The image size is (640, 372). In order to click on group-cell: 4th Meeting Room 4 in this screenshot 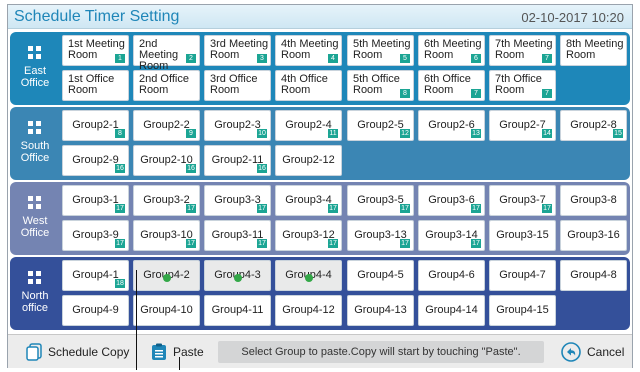, I will do `click(308, 50)`.